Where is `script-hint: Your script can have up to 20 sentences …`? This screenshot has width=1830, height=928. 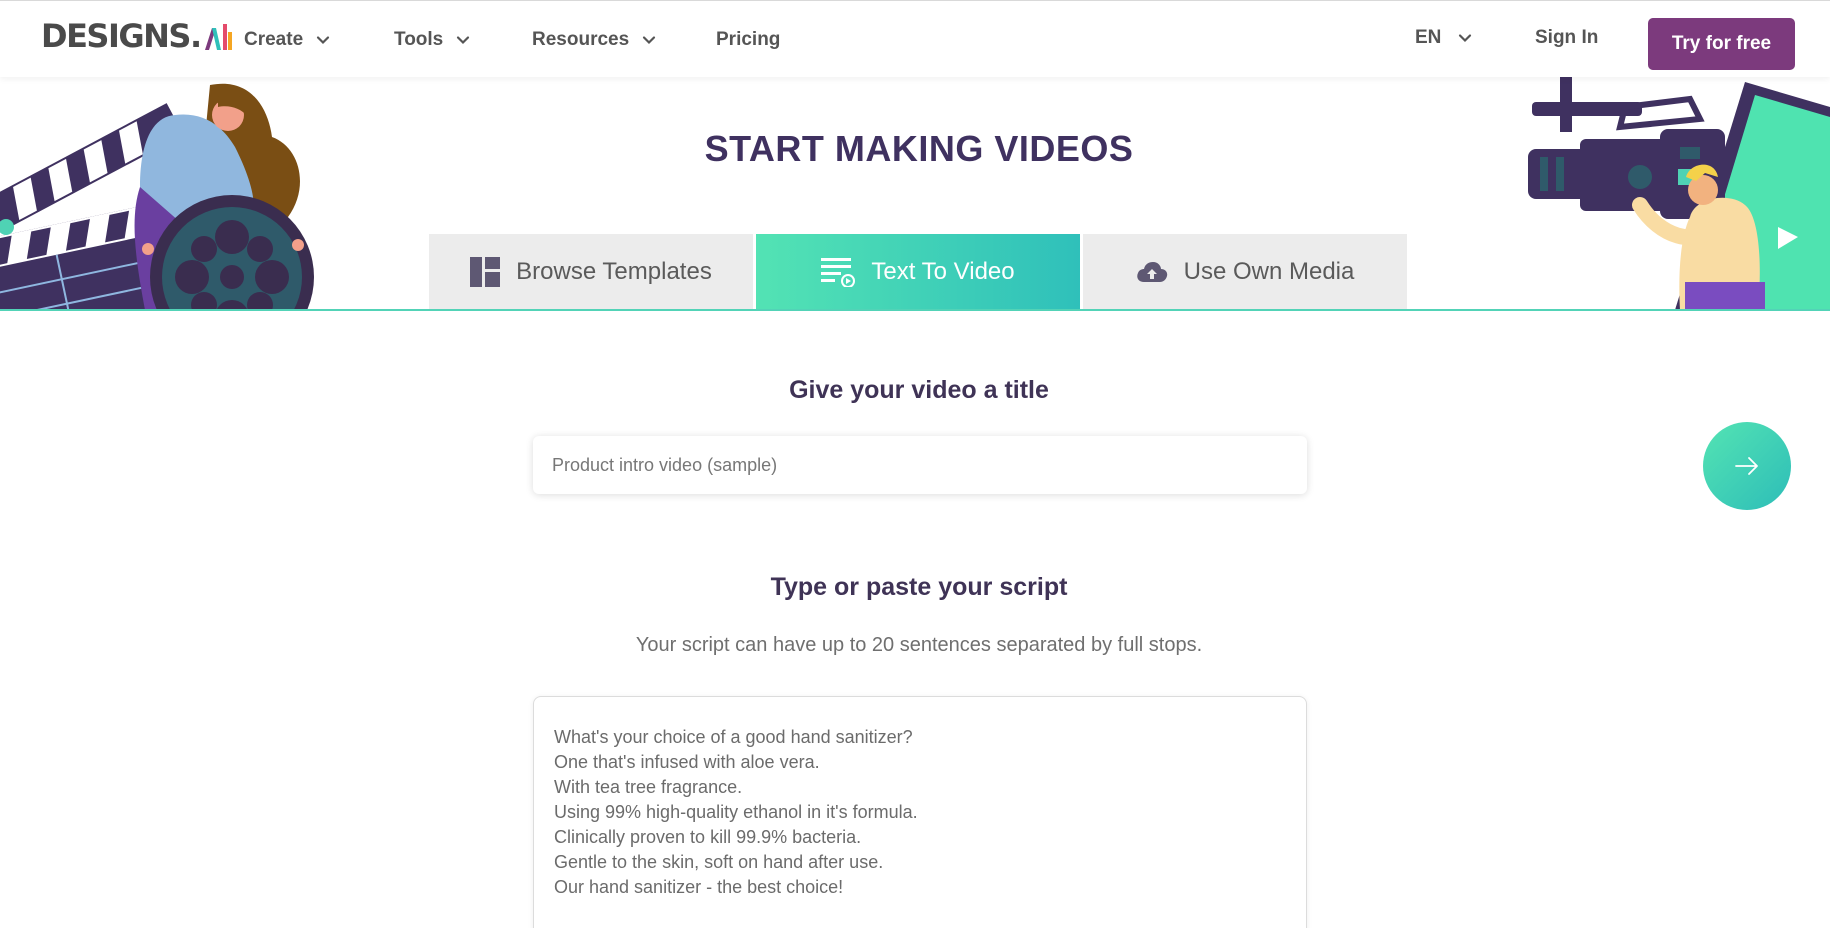
script-hint: Your script can have up to 20 sentences … is located at coordinates (919, 645).